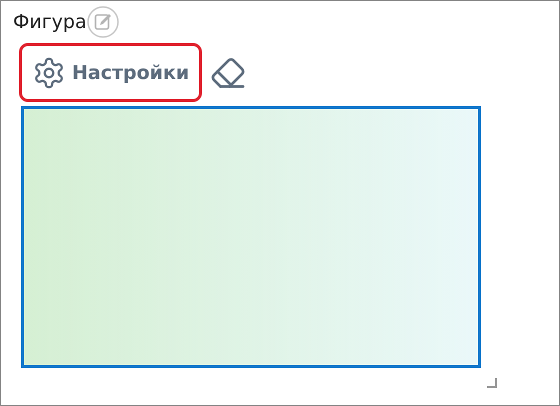  Describe the element at coordinates (491, 382) in the screenshot. I see `resize-handle-icon` at that location.